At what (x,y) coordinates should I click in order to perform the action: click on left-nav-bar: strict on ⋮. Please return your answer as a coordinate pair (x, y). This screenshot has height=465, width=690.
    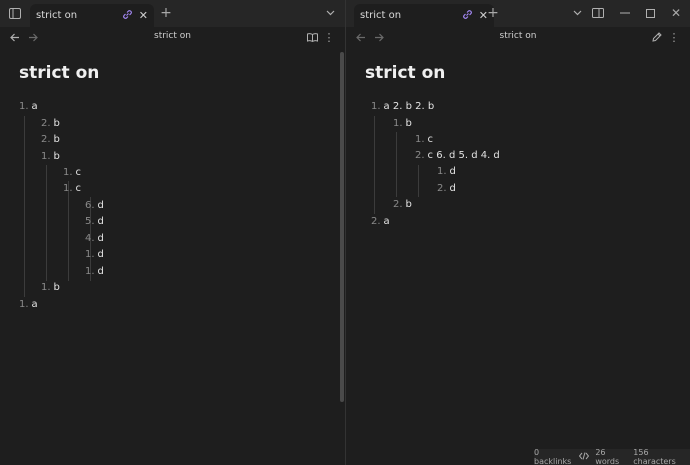
    Looking at the image, I should click on (172, 37).